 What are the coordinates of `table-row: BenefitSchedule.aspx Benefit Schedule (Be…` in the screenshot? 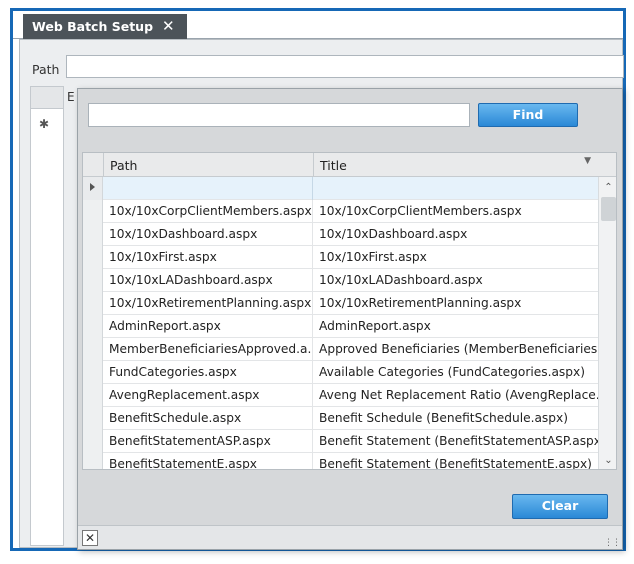 It's located at (340, 418).